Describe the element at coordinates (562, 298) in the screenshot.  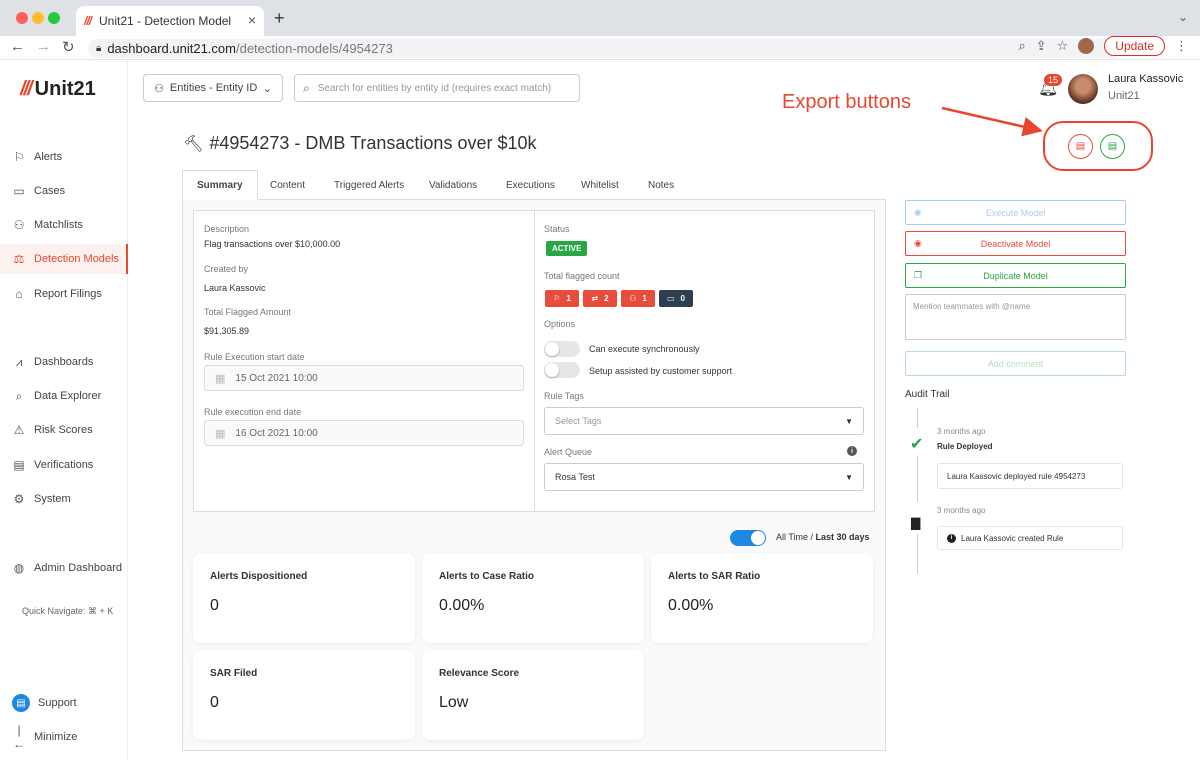
I see `flagged-count-alerts: ⚐ 1` at that location.